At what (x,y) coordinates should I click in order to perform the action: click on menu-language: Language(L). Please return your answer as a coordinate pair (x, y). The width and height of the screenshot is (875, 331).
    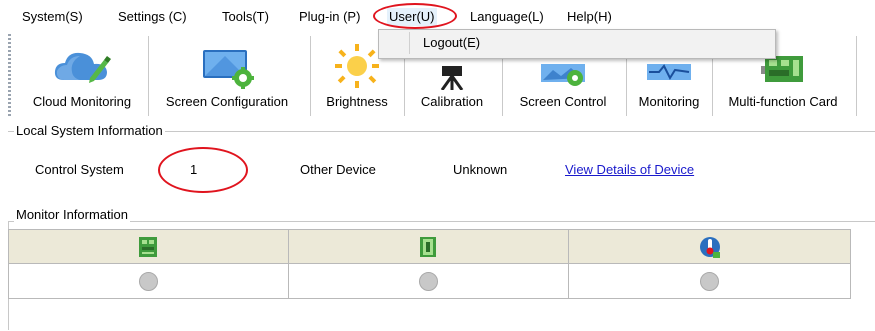
    Looking at the image, I should click on (507, 17).